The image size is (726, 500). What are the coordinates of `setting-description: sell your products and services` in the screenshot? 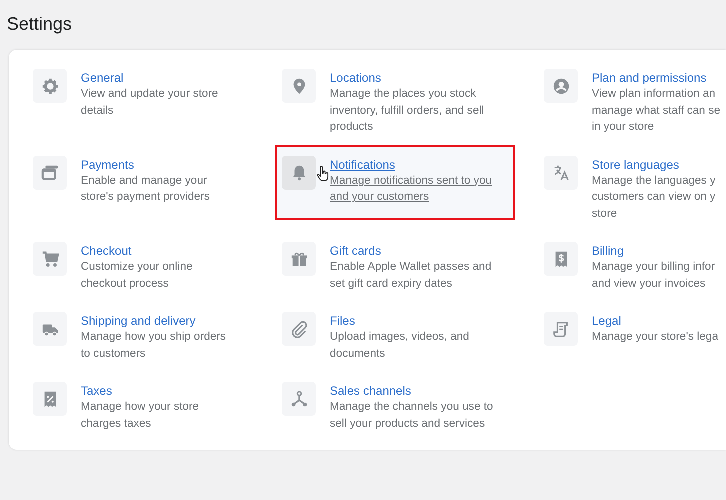 It's located at (408, 424).